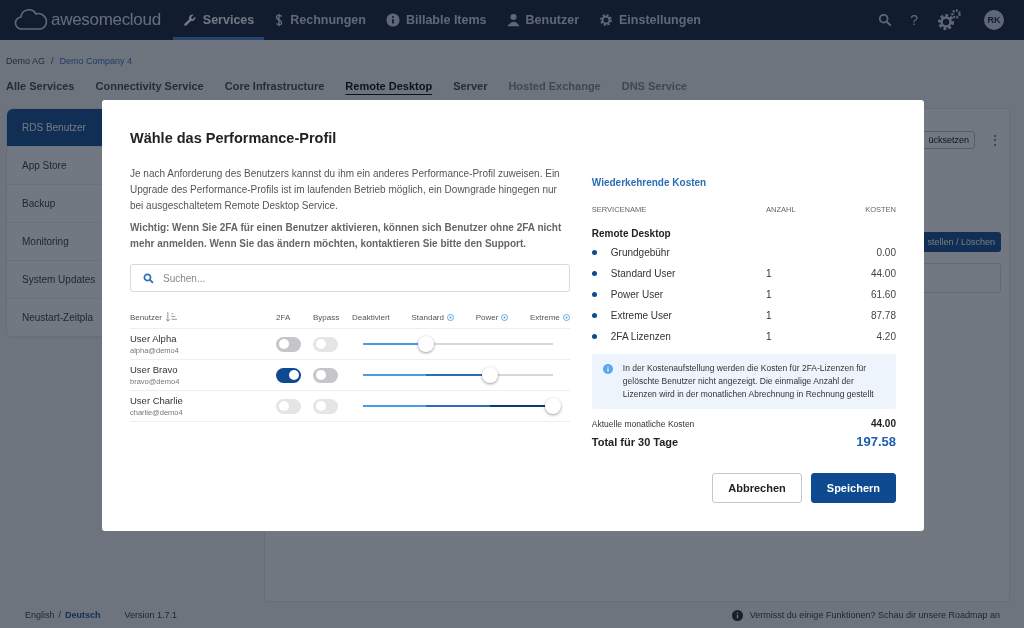 The width and height of the screenshot is (1024, 628). What do you see at coordinates (172, 317) in the screenshot?
I see `sort-icon` at bounding box center [172, 317].